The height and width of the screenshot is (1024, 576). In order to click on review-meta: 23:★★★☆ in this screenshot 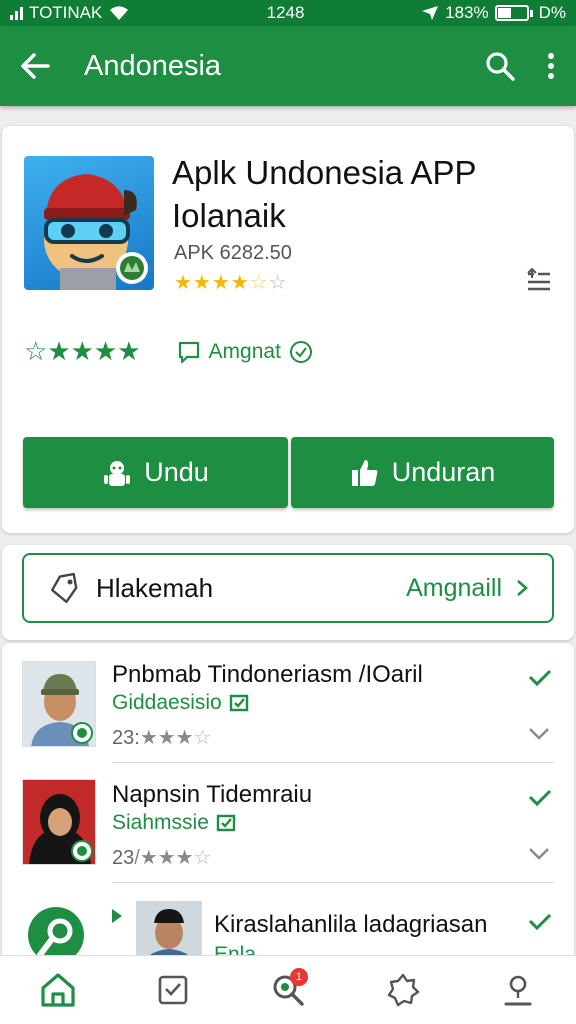, I will do `click(162, 738)`.